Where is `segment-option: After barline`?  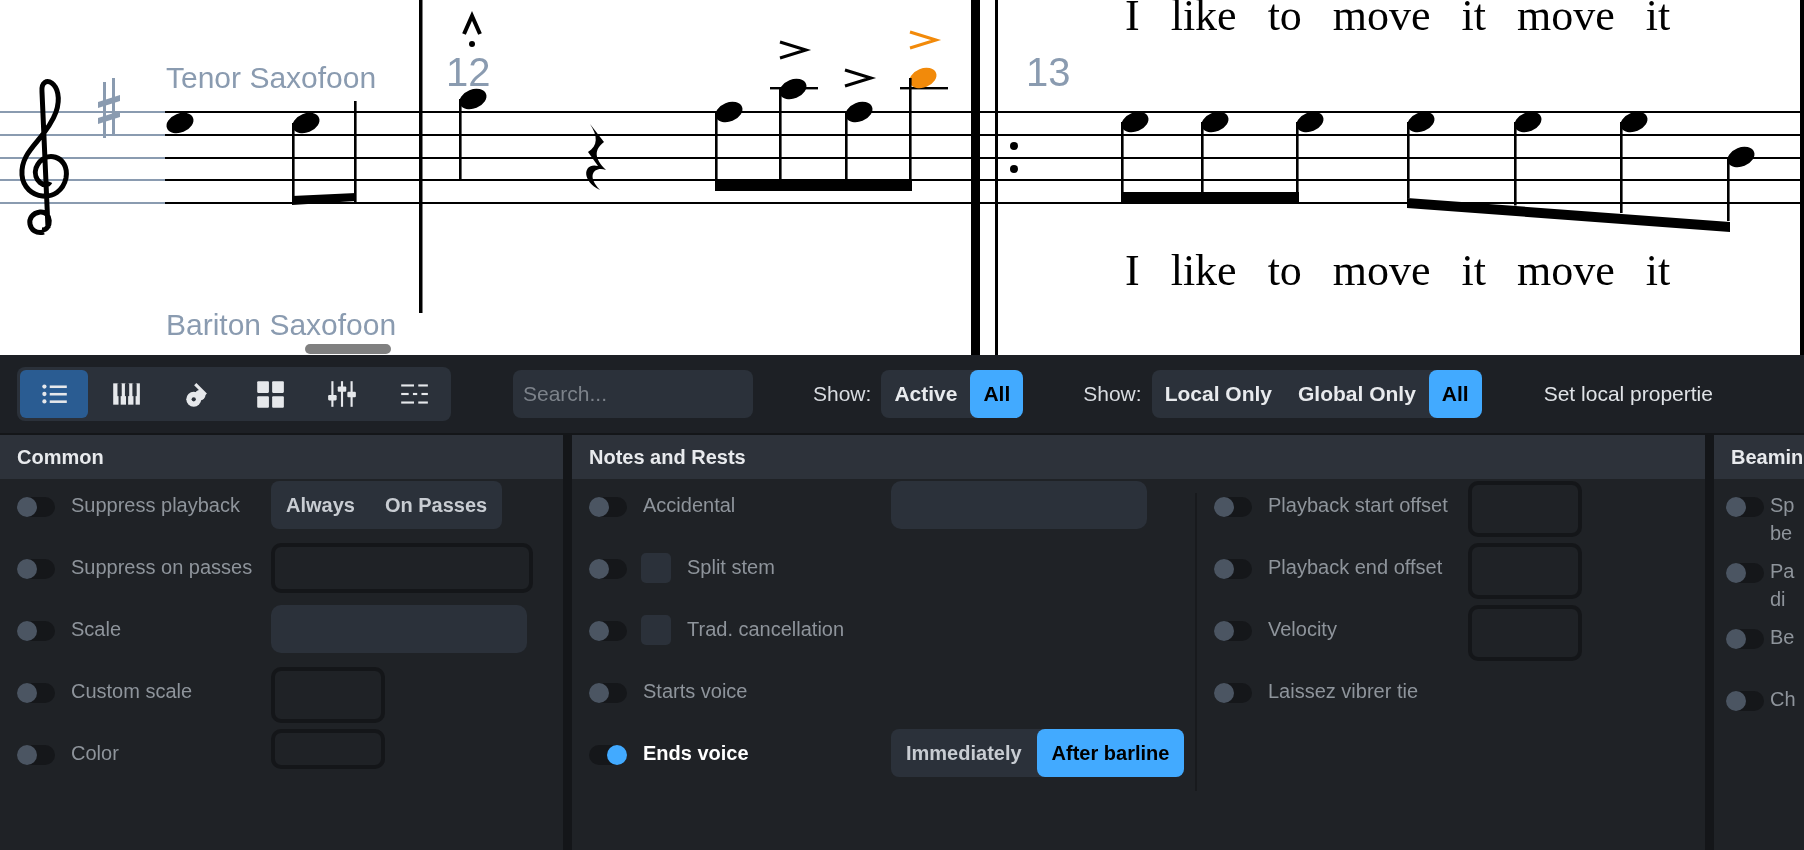 segment-option: After barline is located at coordinates (1110, 753).